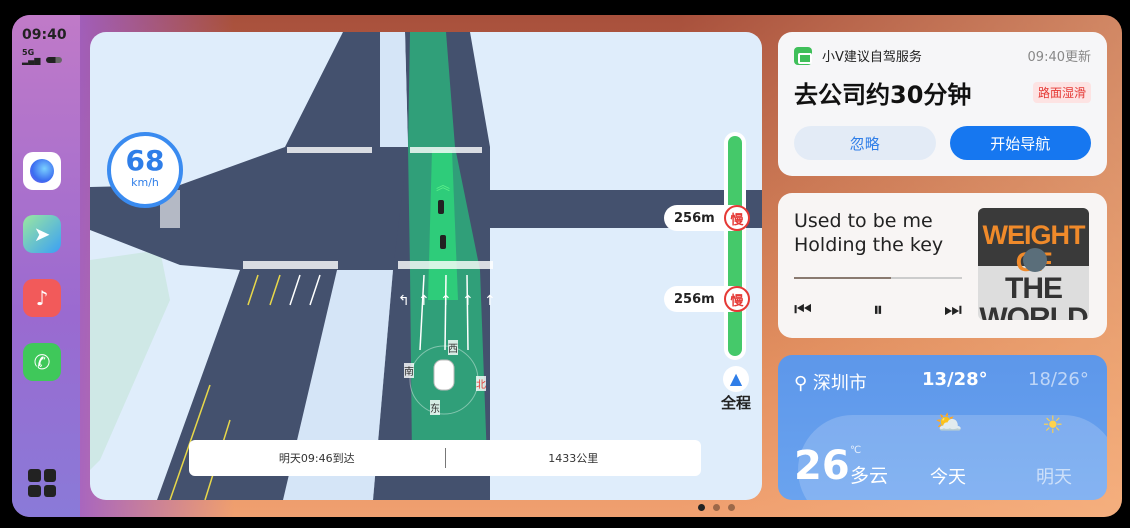 The image size is (1130, 528). What do you see at coordinates (130, 360) in the screenshot?
I see `park-area` at bounding box center [130, 360].